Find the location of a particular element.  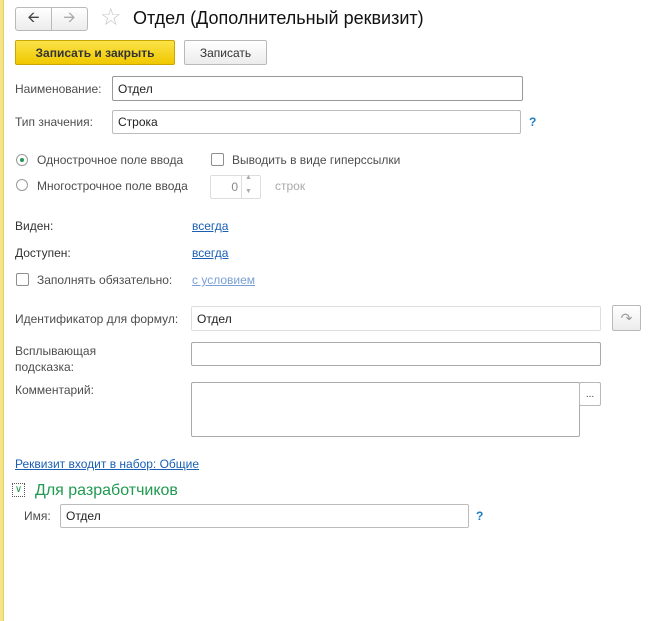

required-checkbox is located at coordinates (22, 279).